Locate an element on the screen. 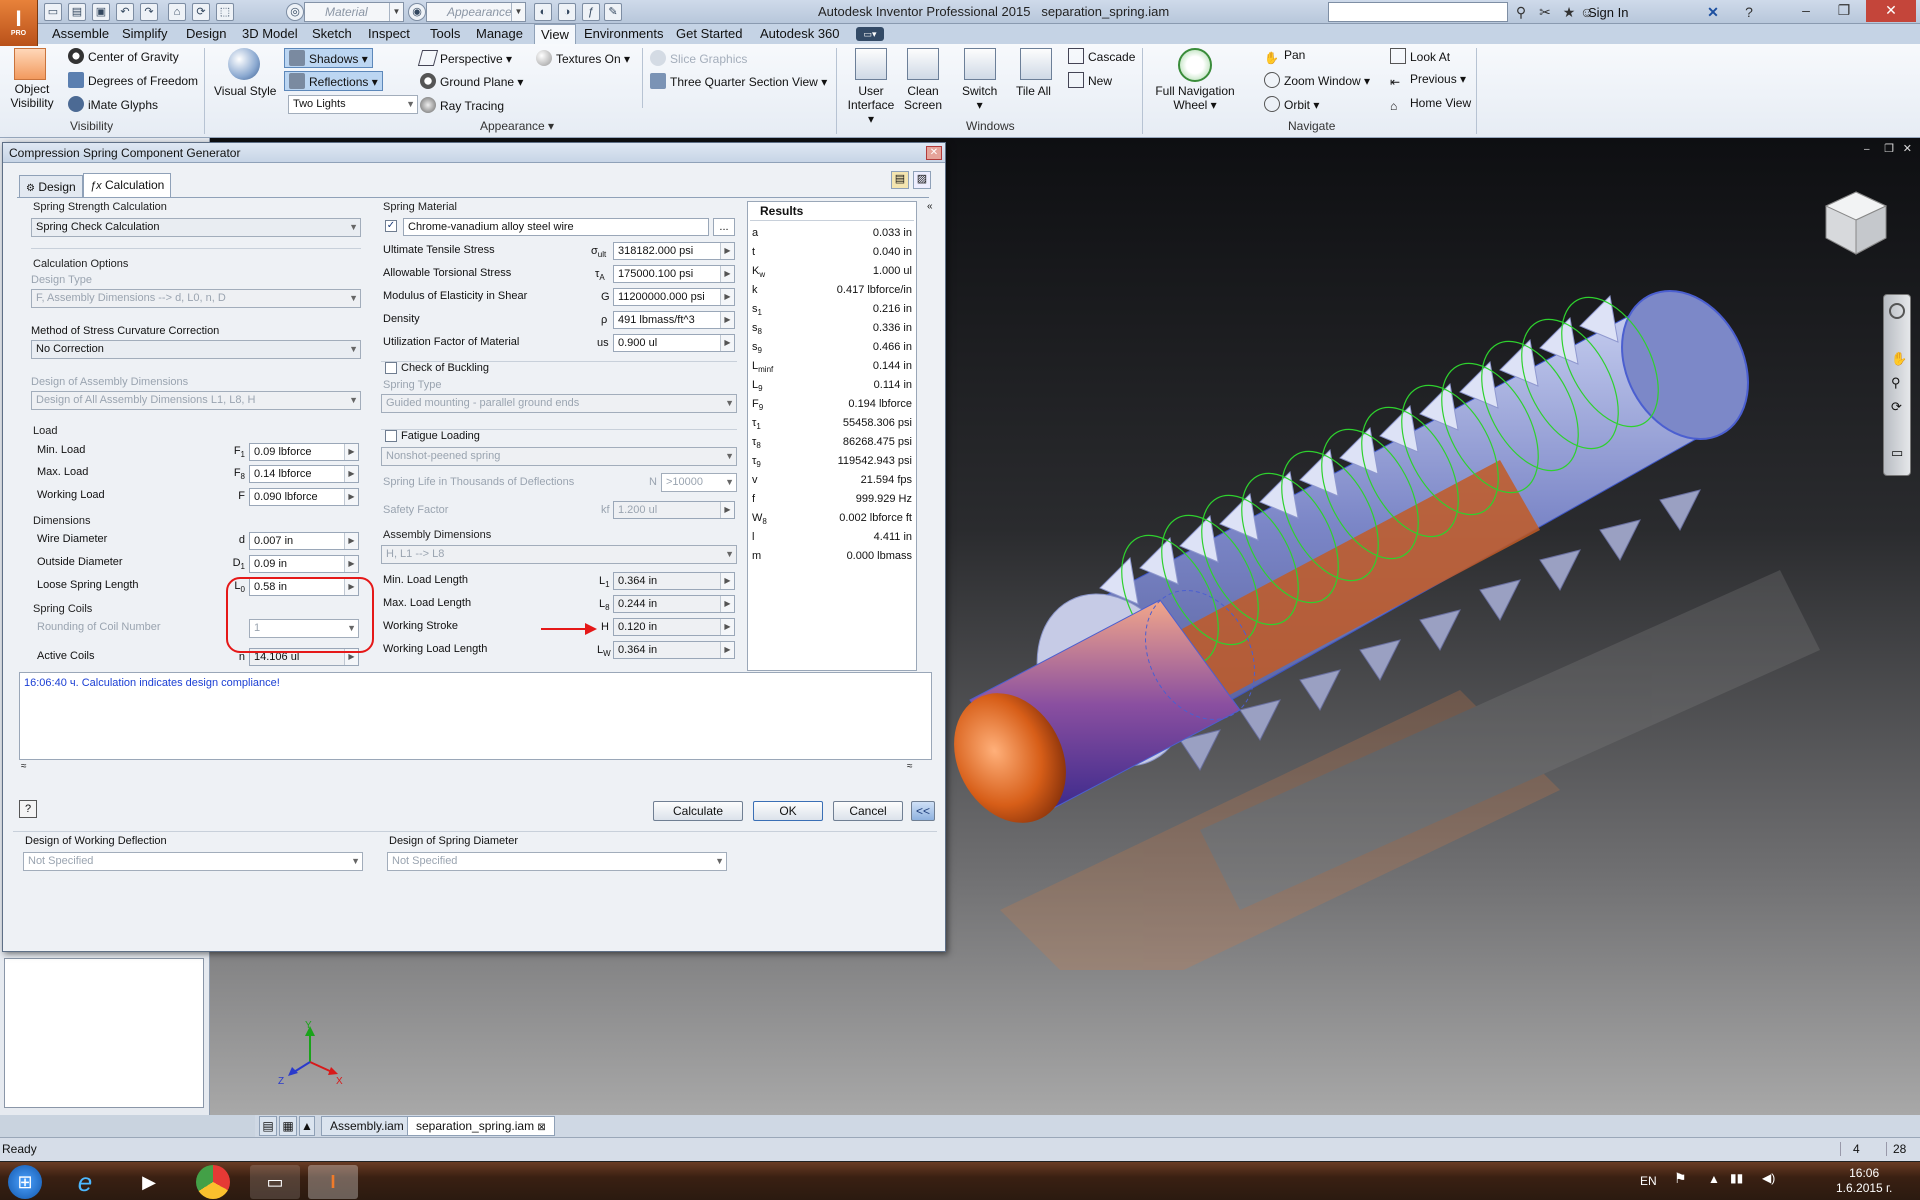  modulus-input: 11200000.000 psi ▶ is located at coordinates (674, 297).